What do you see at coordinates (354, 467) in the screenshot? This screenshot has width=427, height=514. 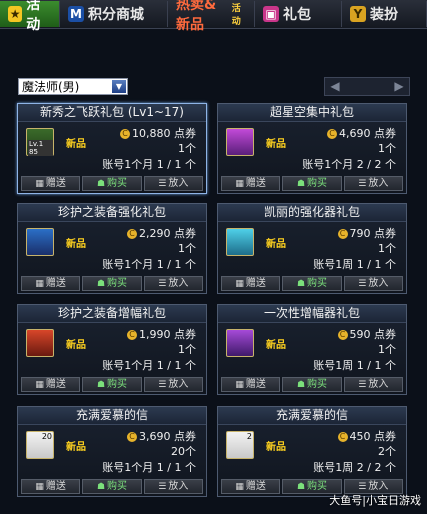 I see `purchase-limit: 账号1周 2 / 2 个` at bounding box center [354, 467].